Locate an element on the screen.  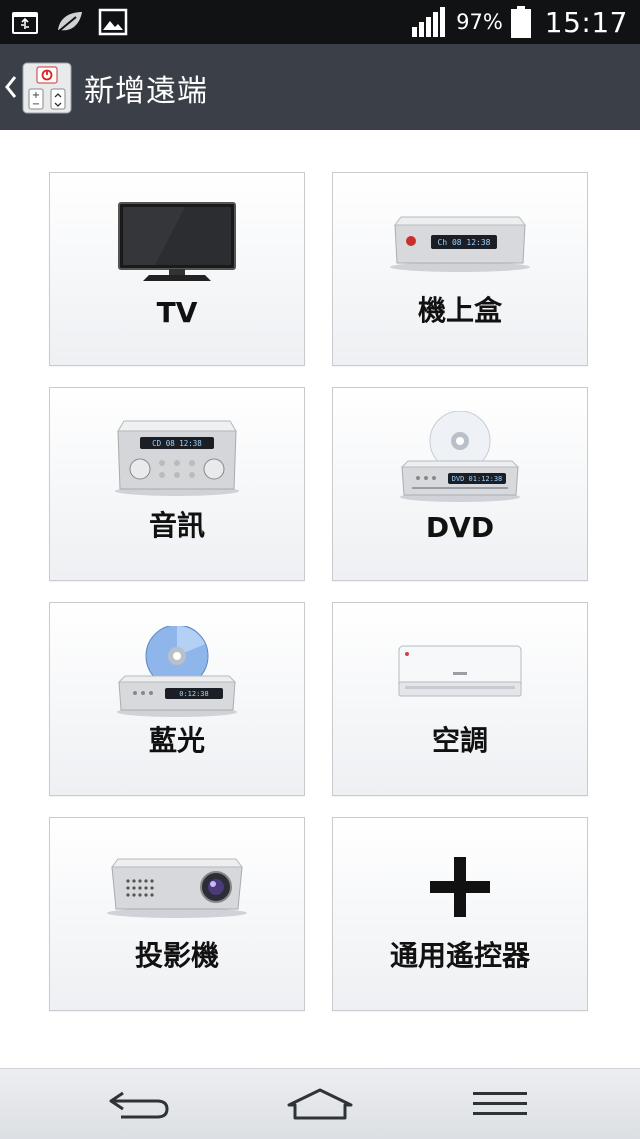
device-tile-projector: 投影機 is located at coordinates (177, 914).